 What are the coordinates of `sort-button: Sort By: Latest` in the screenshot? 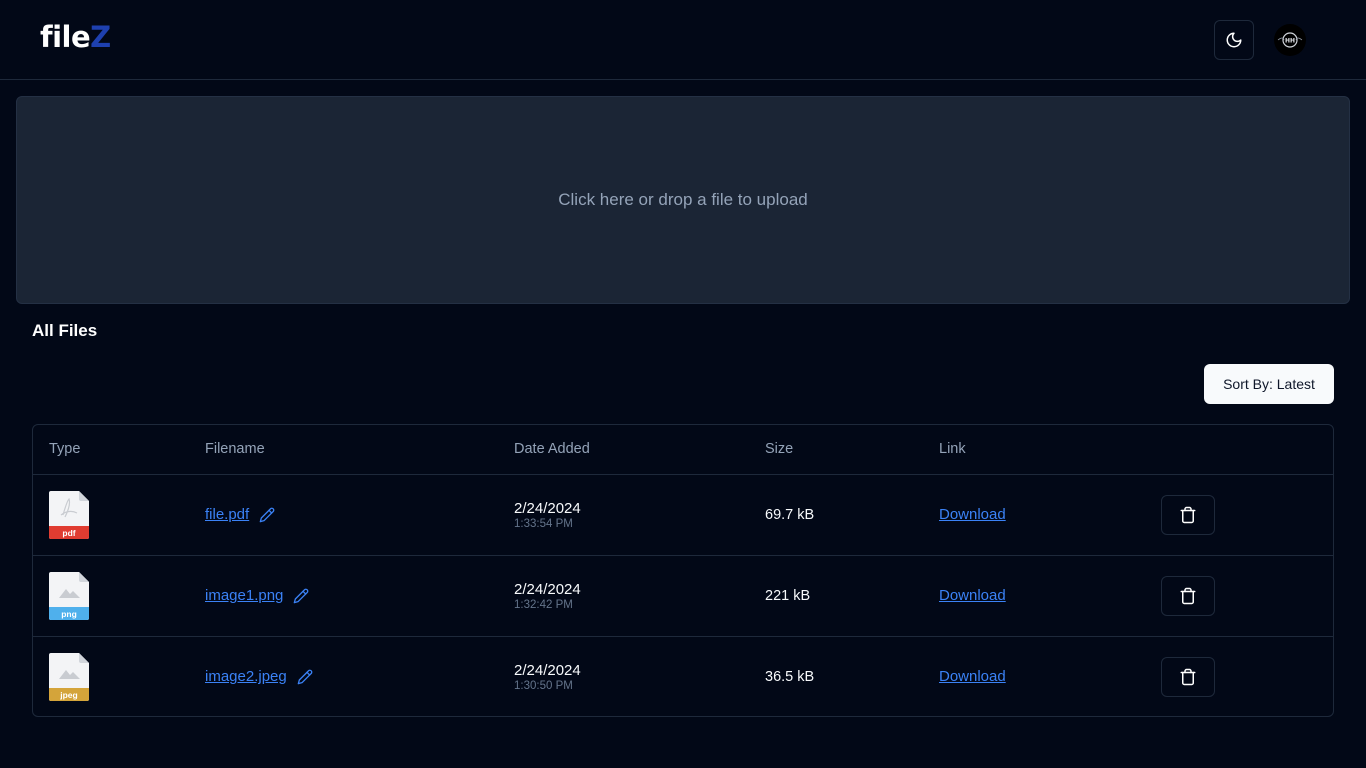 It's located at (1269, 384).